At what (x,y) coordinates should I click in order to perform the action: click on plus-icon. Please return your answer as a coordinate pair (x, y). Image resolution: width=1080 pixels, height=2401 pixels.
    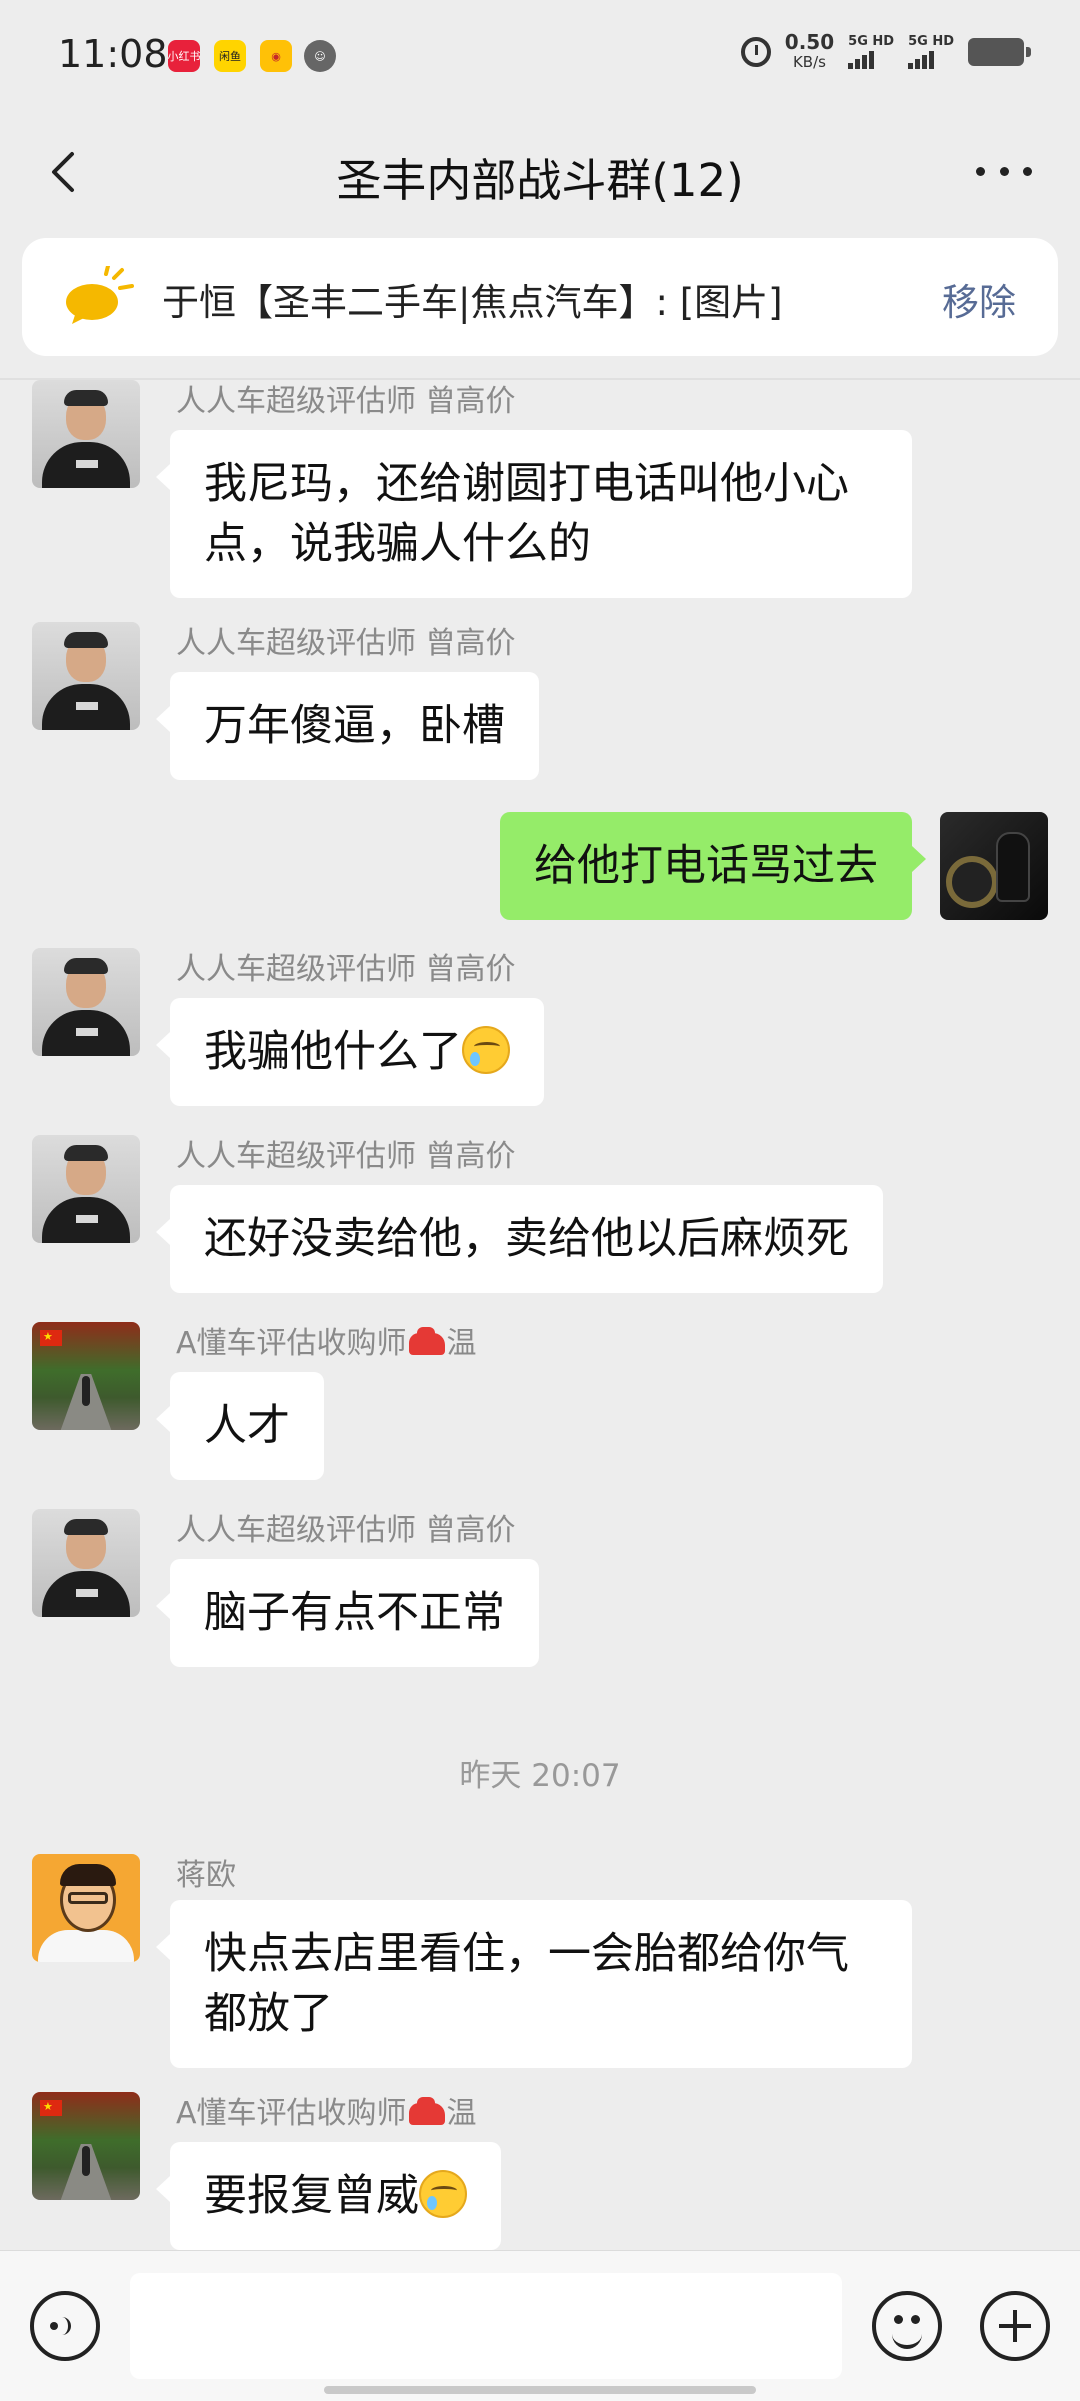
    Looking at the image, I should click on (1015, 2326).